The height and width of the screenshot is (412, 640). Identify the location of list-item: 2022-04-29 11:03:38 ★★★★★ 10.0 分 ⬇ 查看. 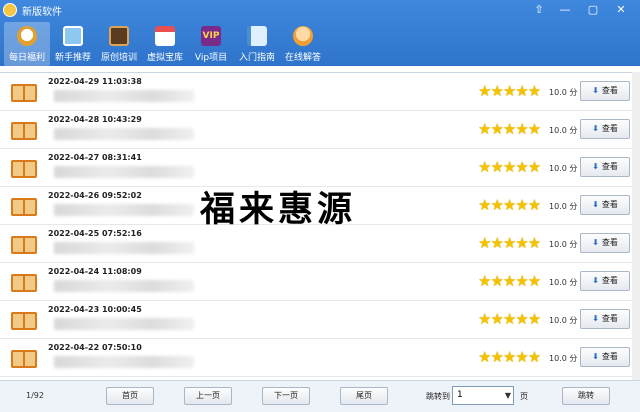
(316, 92).